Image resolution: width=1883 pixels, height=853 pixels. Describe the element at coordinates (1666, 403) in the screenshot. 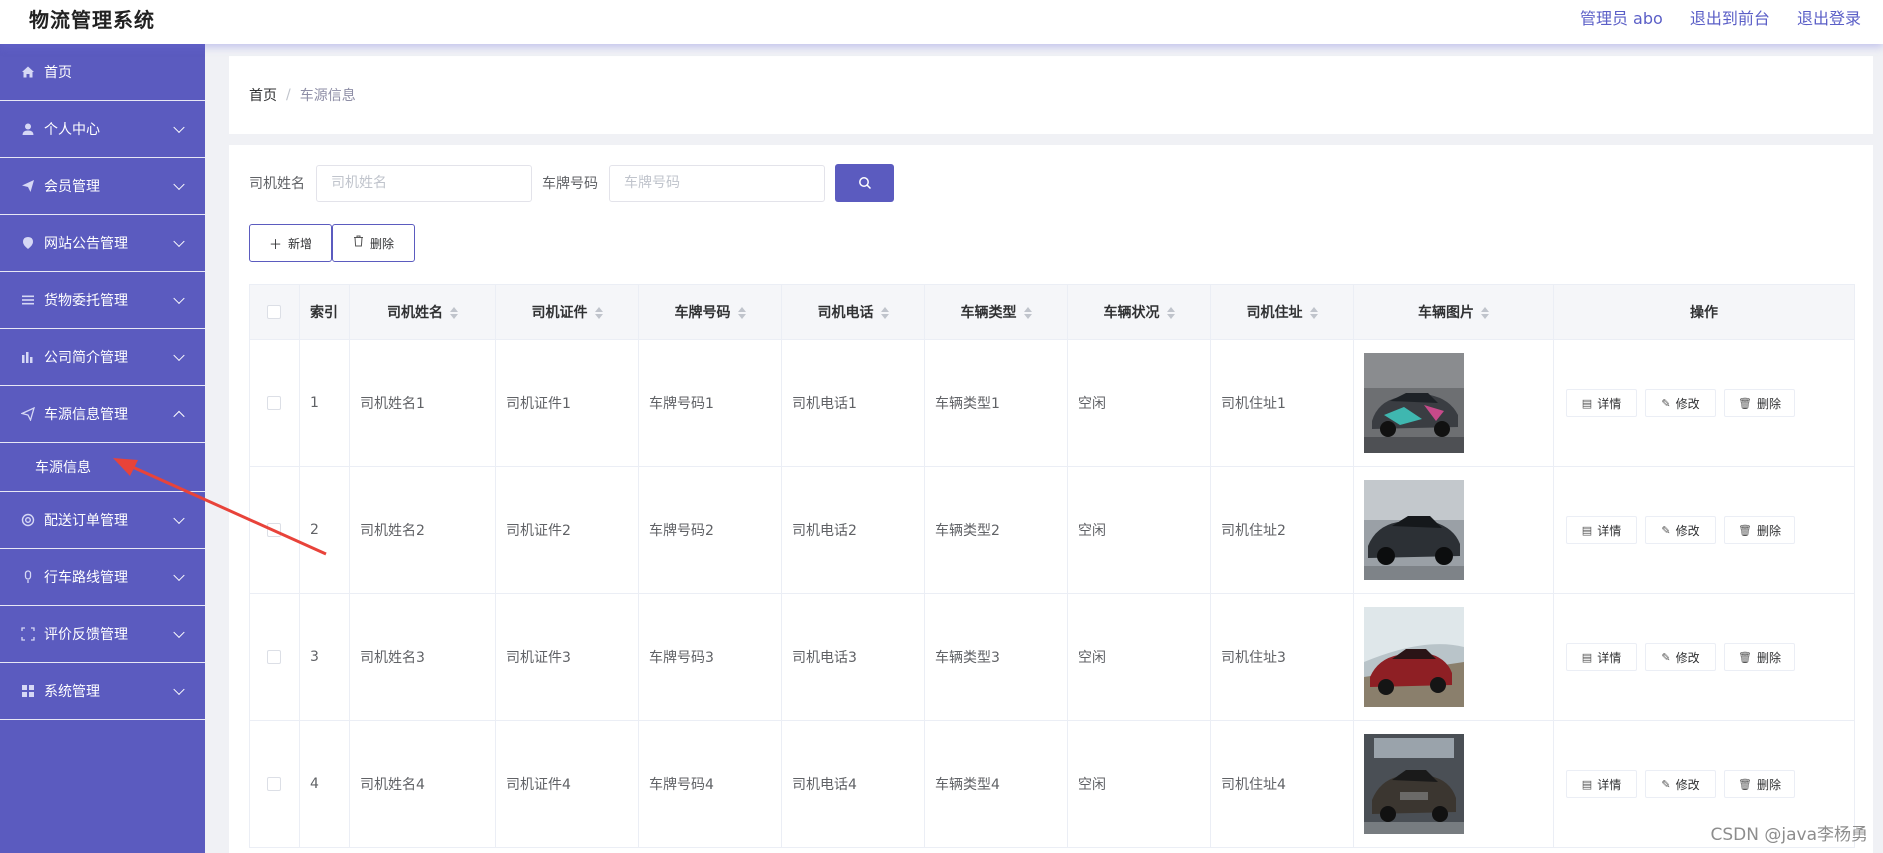

I see `edit-icon: ✎` at that location.